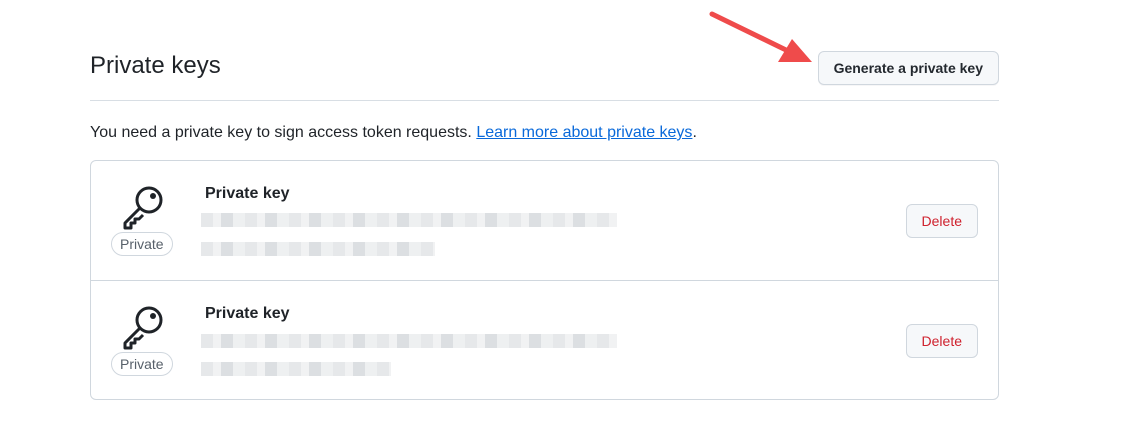 The width and height of the screenshot is (1136, 426). Describe the element at coordinates (760, 36) in the screenshot. I see `annotation-arrow-icon` at that location.